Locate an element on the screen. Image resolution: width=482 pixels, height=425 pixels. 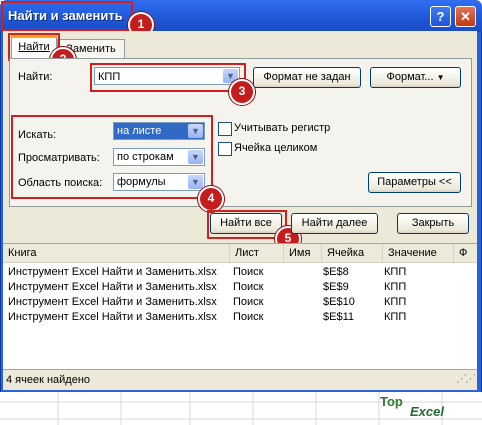
results-header: Книга Лист Имя Ячейка Значение Ф is located at coordinates (240, 253).